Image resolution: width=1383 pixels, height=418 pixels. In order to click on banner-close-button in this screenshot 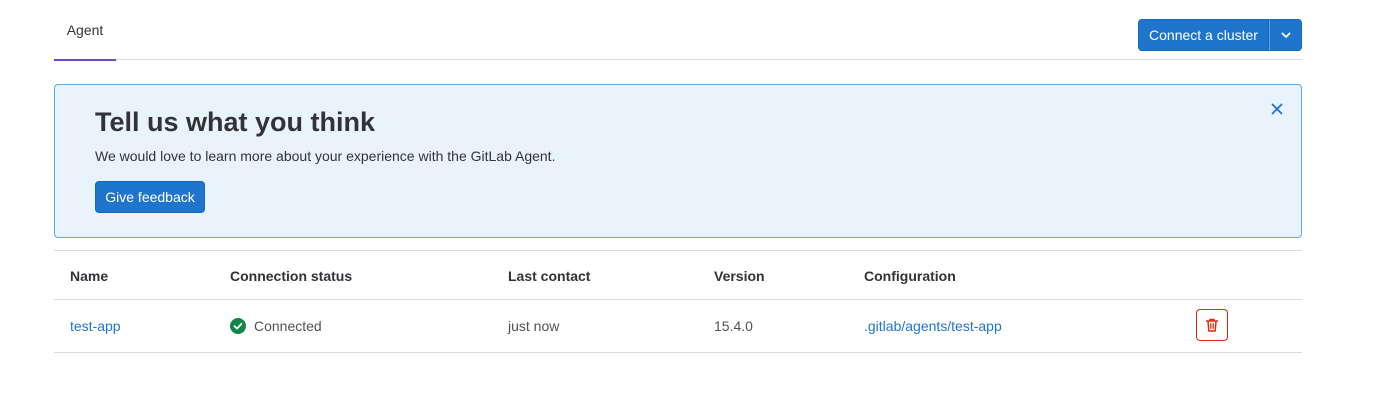, I will do `click(1277, 109)`.